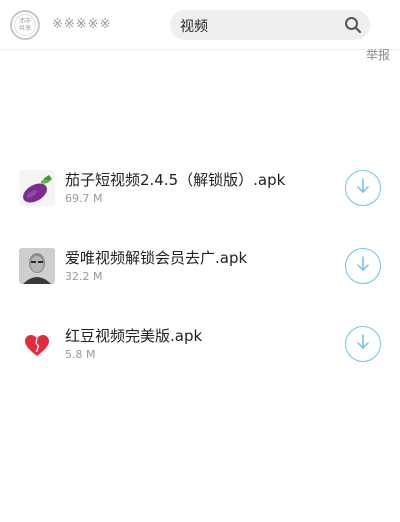 The width and height of the screenshot is (400, 522). I want to click on file-list-item: 茄子短视频2.4.5（解锁版）.apk 69.7 M, so click(200, 188).